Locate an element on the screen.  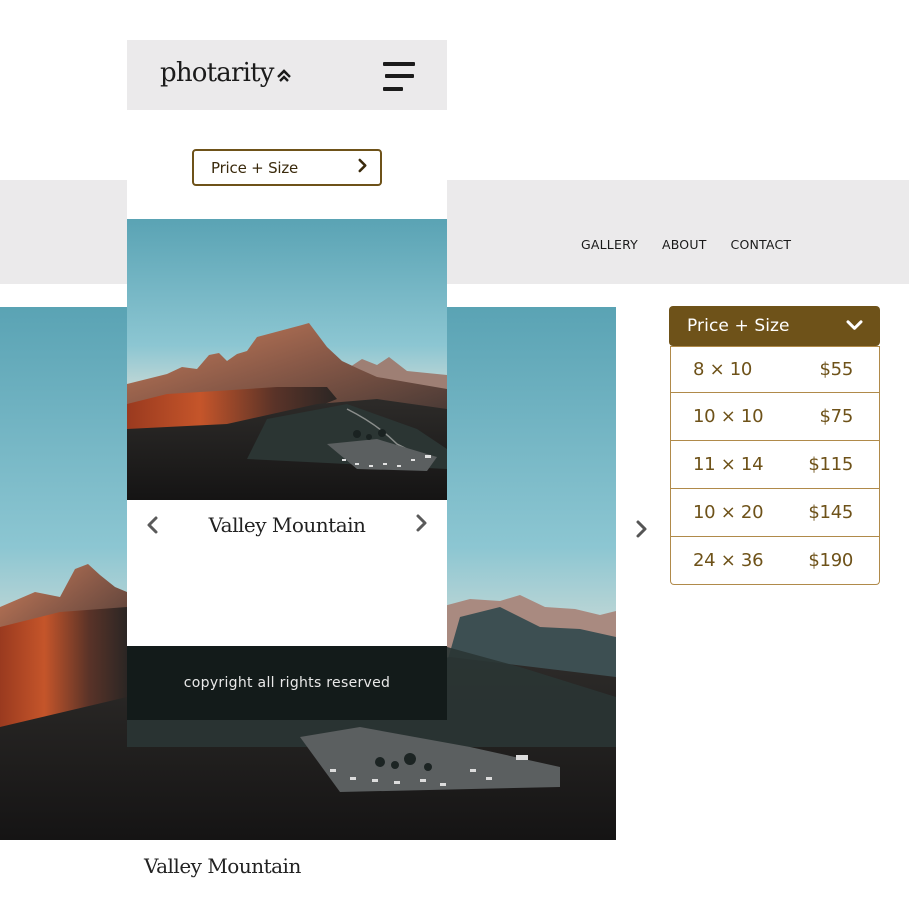
desktop-nav-links: GALLERY ABOUT CONTACT is located at coordinates (686, 244).